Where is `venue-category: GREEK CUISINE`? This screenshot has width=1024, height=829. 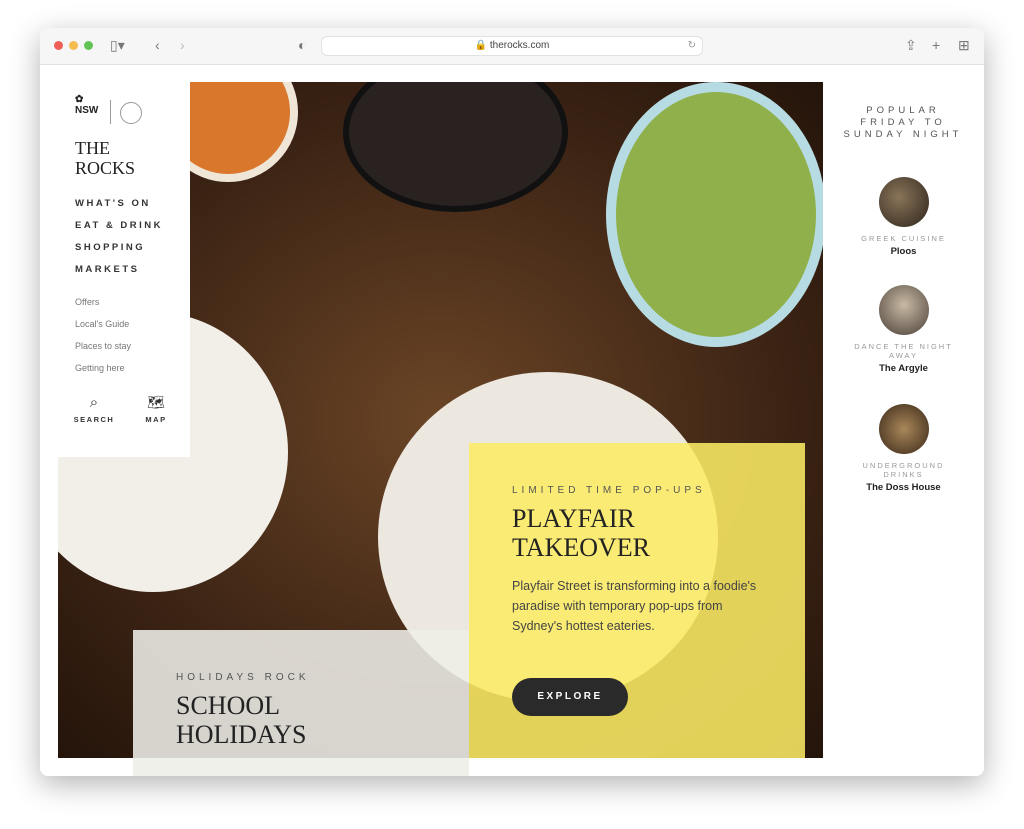
venue-category: GREEK CUISINE is located at coordinates (903, 238).